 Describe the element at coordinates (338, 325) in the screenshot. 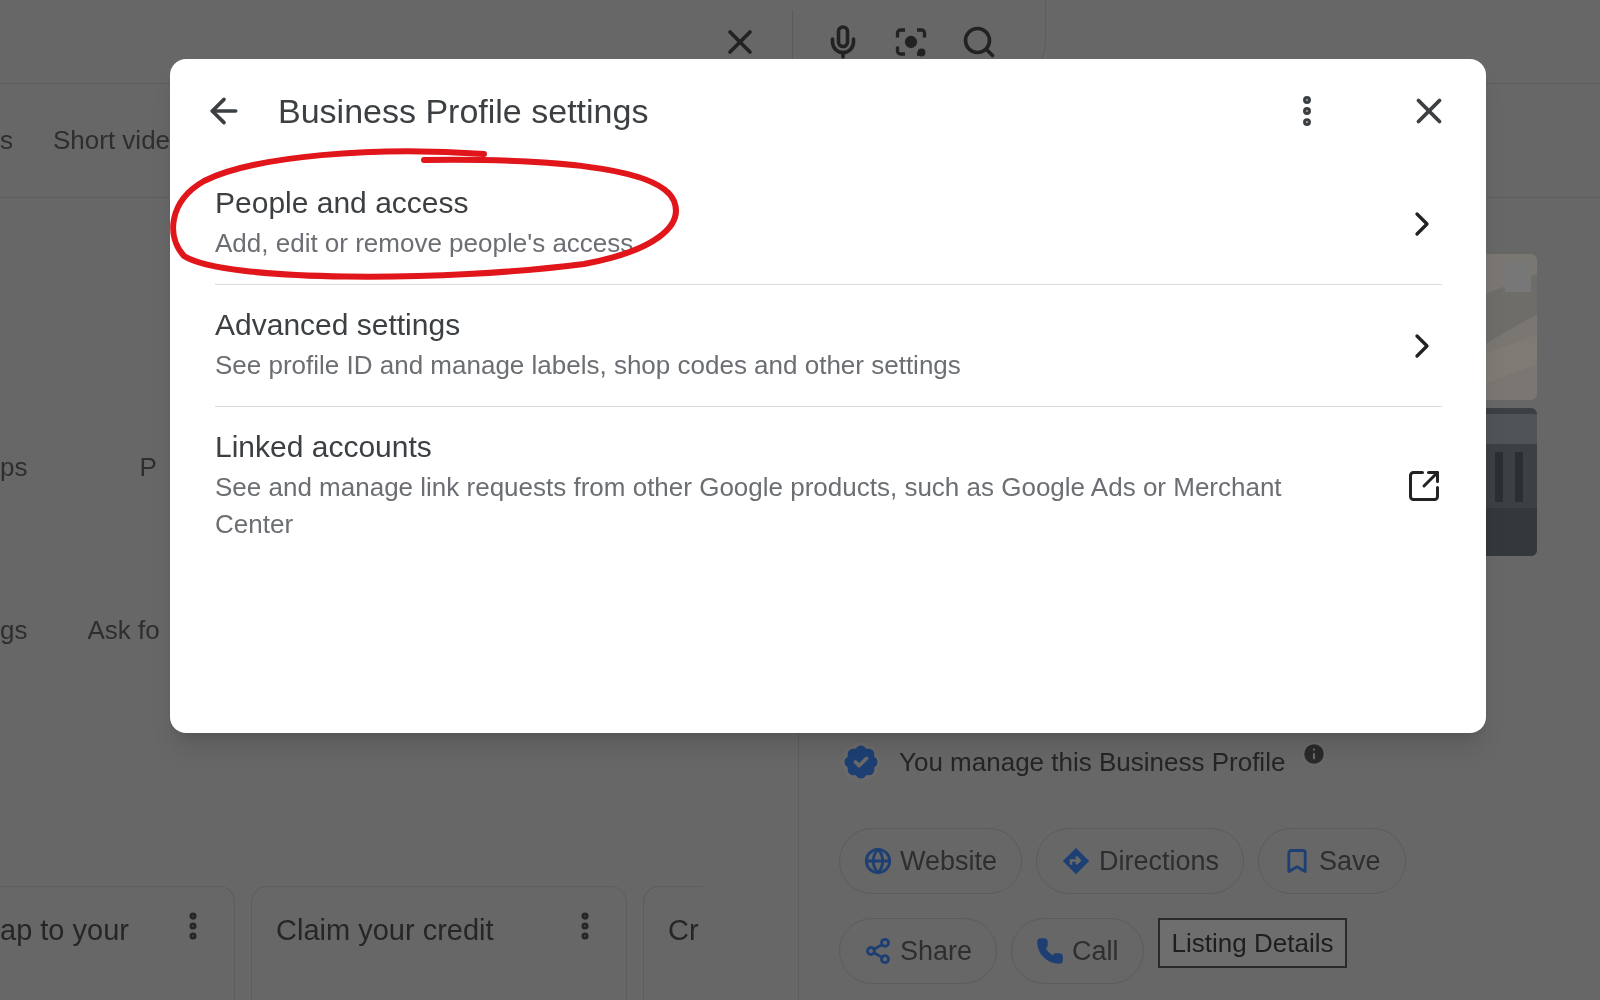

I see `item-title: Advanced settings` at that location.